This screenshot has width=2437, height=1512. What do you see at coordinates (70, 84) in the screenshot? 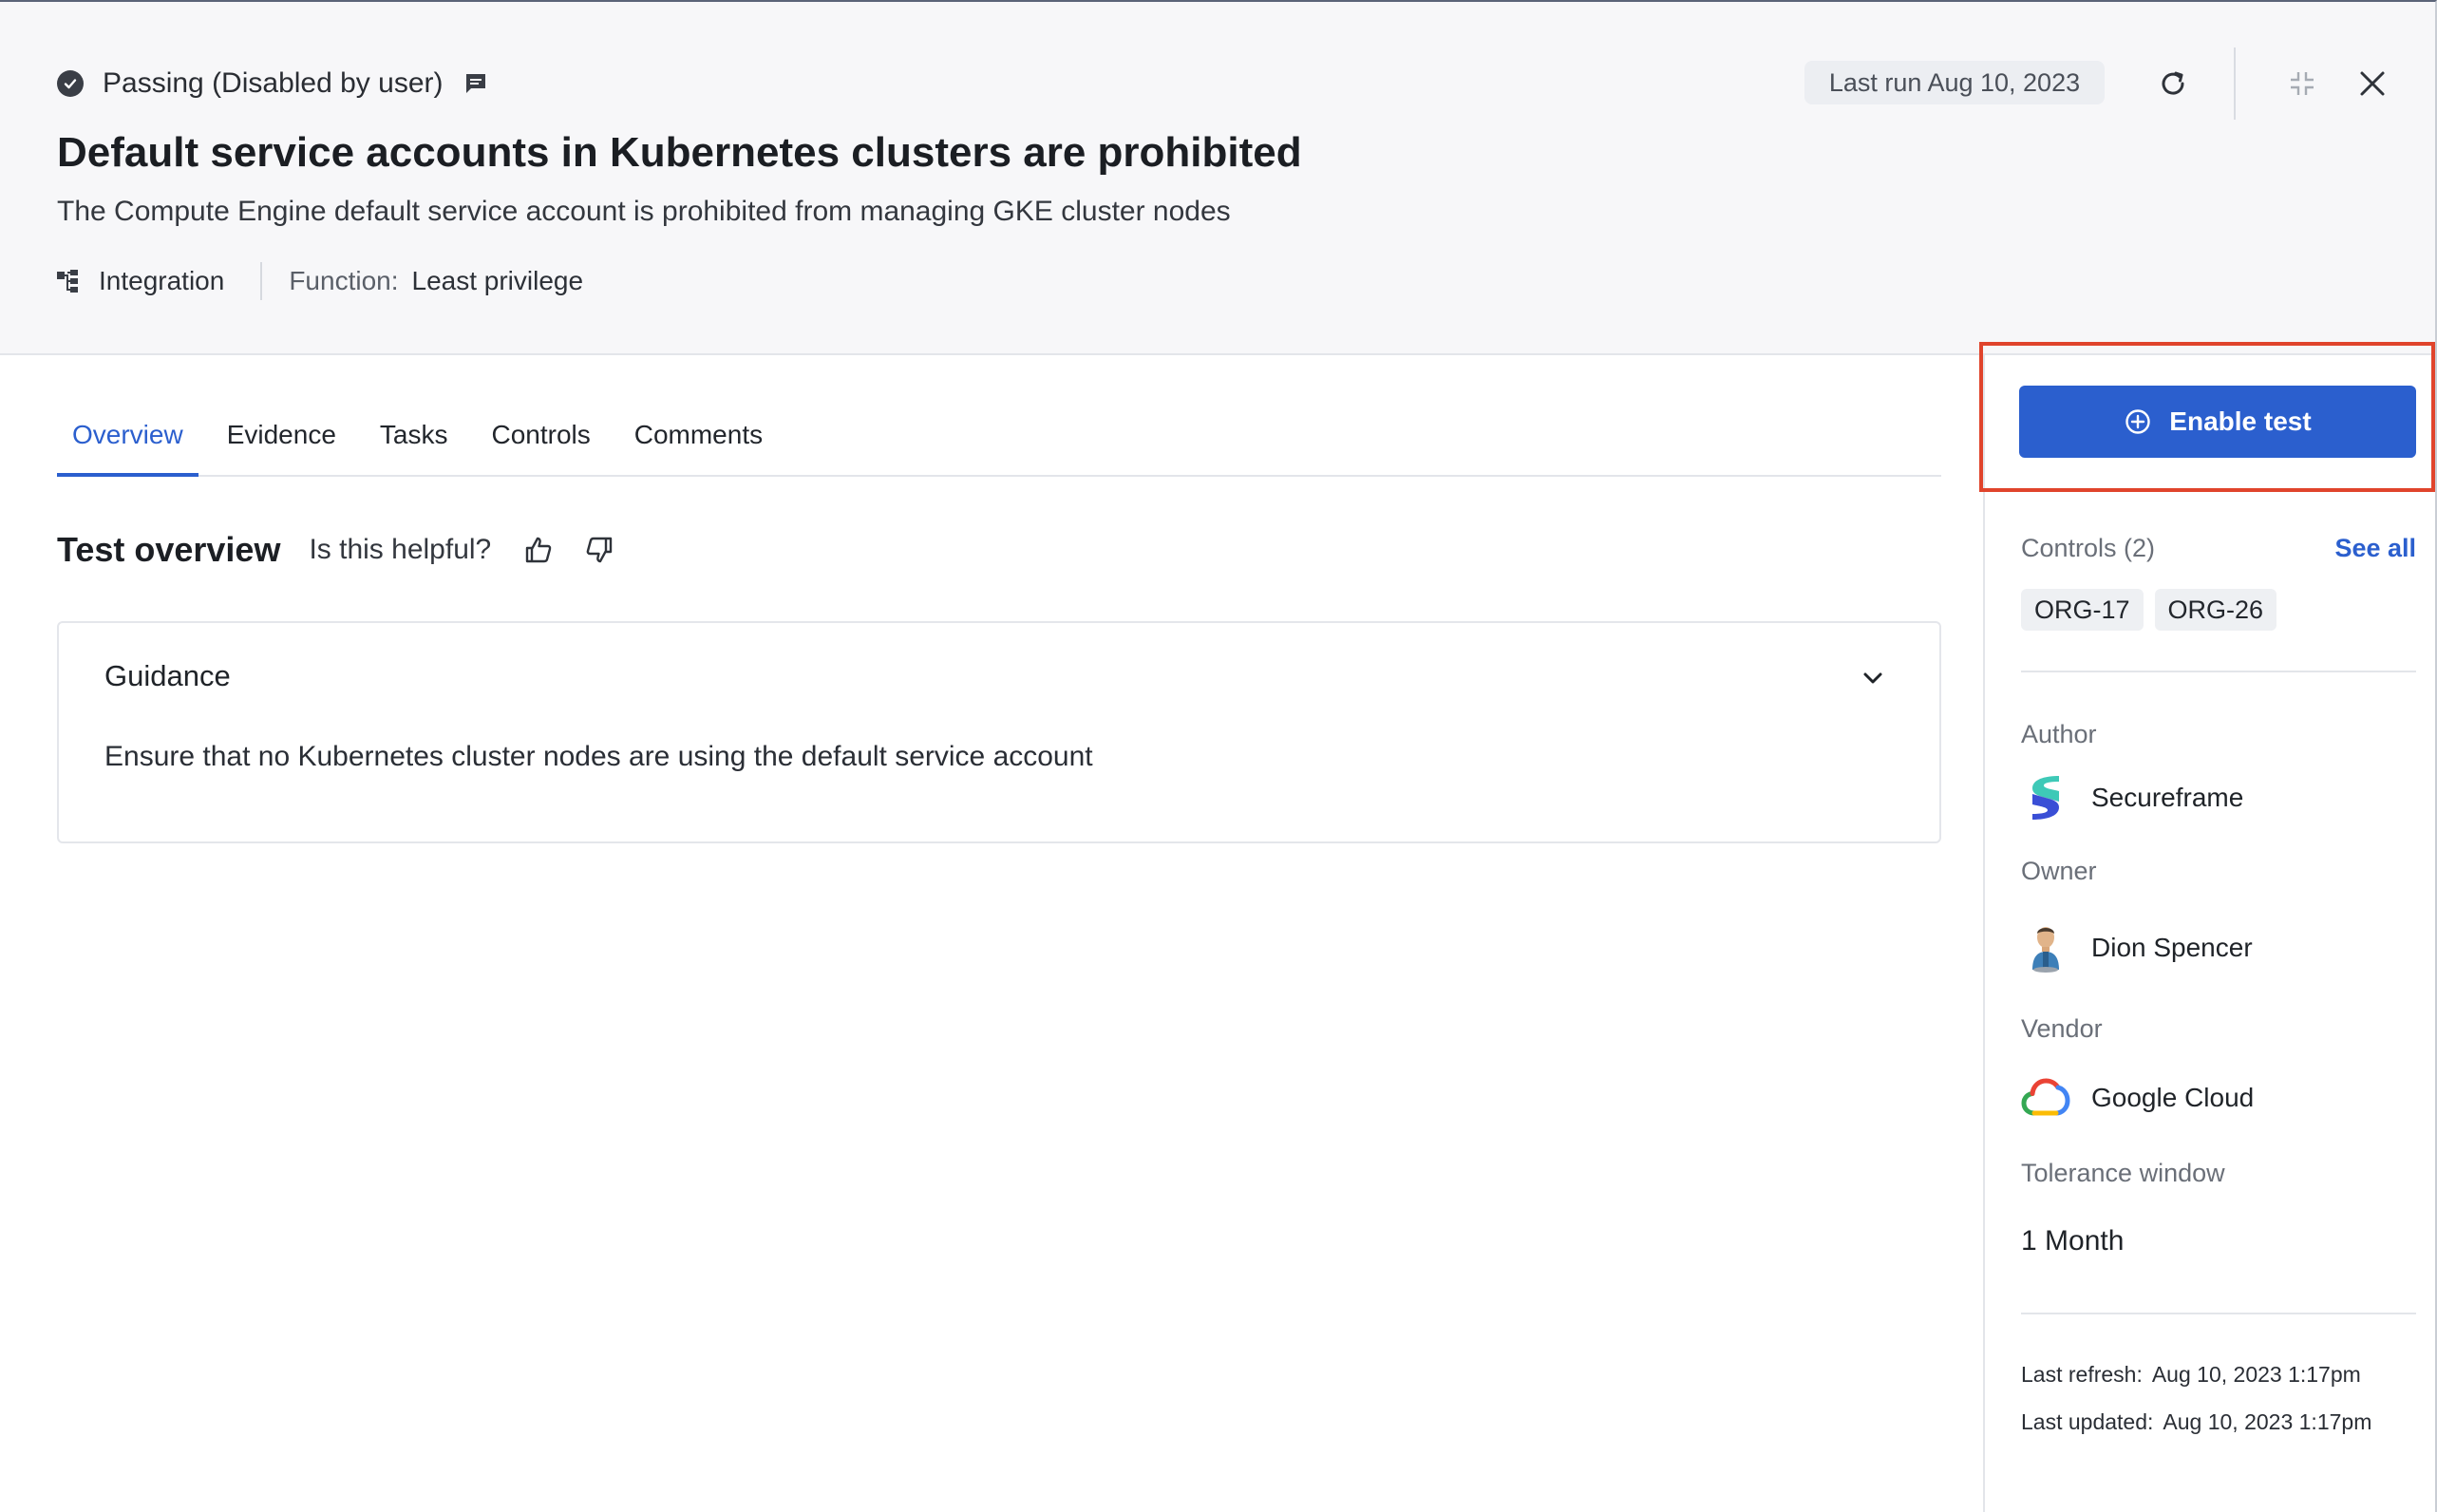
I see `check-circle-icon` at bounding box center [70, 84].